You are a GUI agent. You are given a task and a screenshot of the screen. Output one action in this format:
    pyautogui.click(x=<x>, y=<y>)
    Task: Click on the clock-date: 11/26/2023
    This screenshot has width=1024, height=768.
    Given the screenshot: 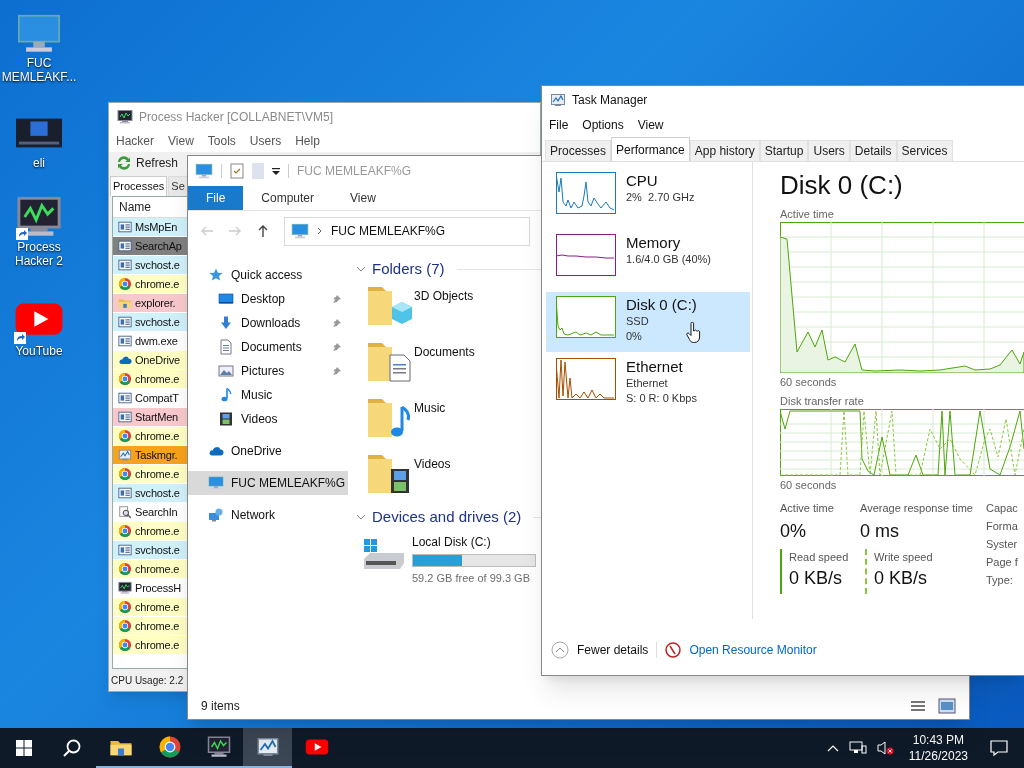 What is the action you would take?
    pyautogui.click(x=938, y=756)
    